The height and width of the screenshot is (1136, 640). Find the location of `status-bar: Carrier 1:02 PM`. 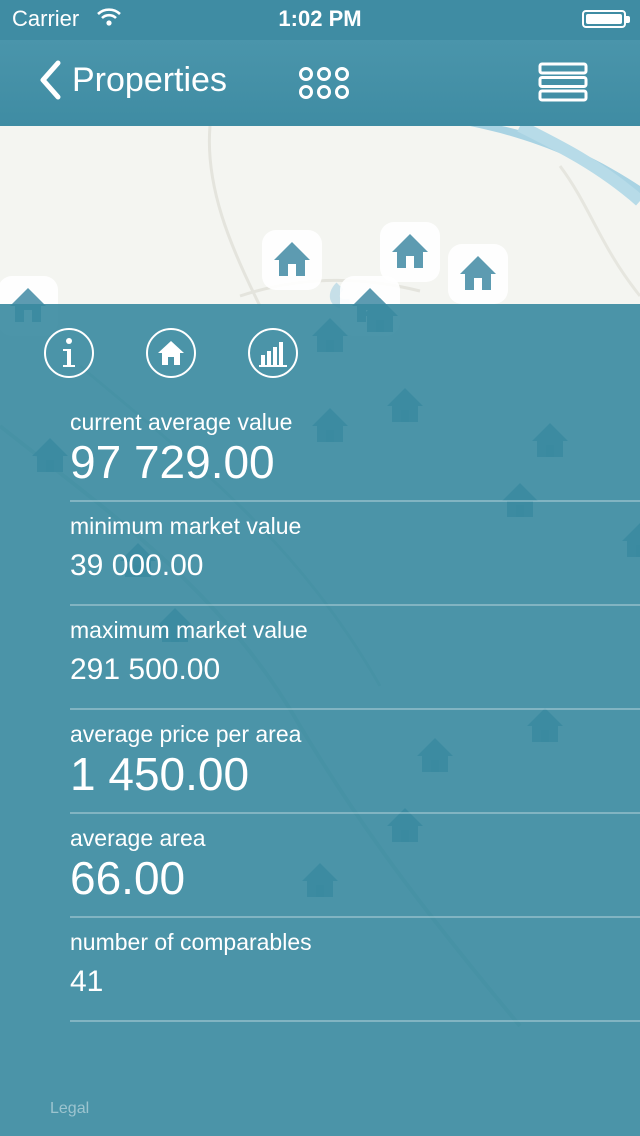

status-bar: Carrier 1:02 PM is located at coordinates (320, 20).